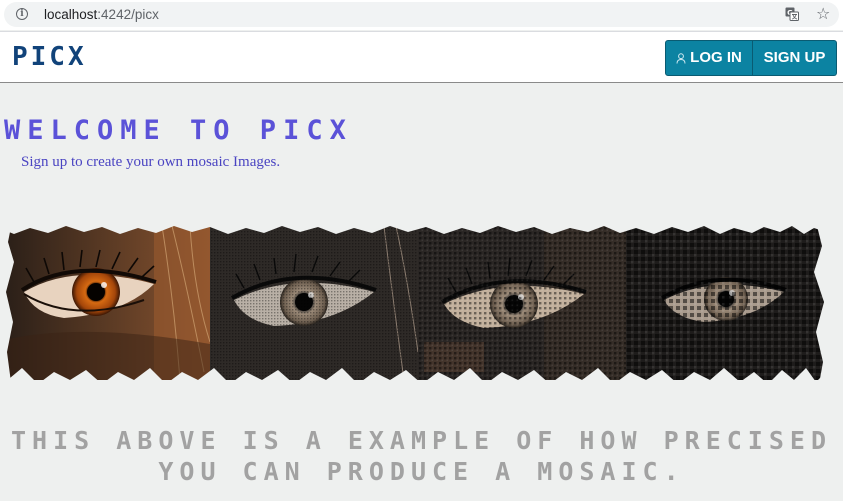 The height and width of the screenshot is (501, 843). Describe the element at coordinates (421, 471) in the screenshot. I see `caption-line-2: YOU CAN PRODUCE A MOSAIC.` at that location.